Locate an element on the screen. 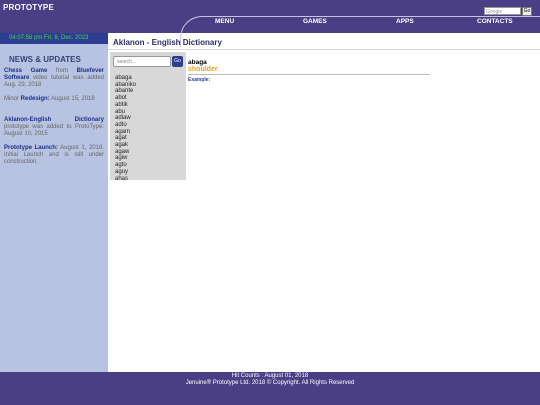 Image resolution: width=540 pixels, height=405 pixels. word-list-item: aguy is located at coordinates (125, 172).